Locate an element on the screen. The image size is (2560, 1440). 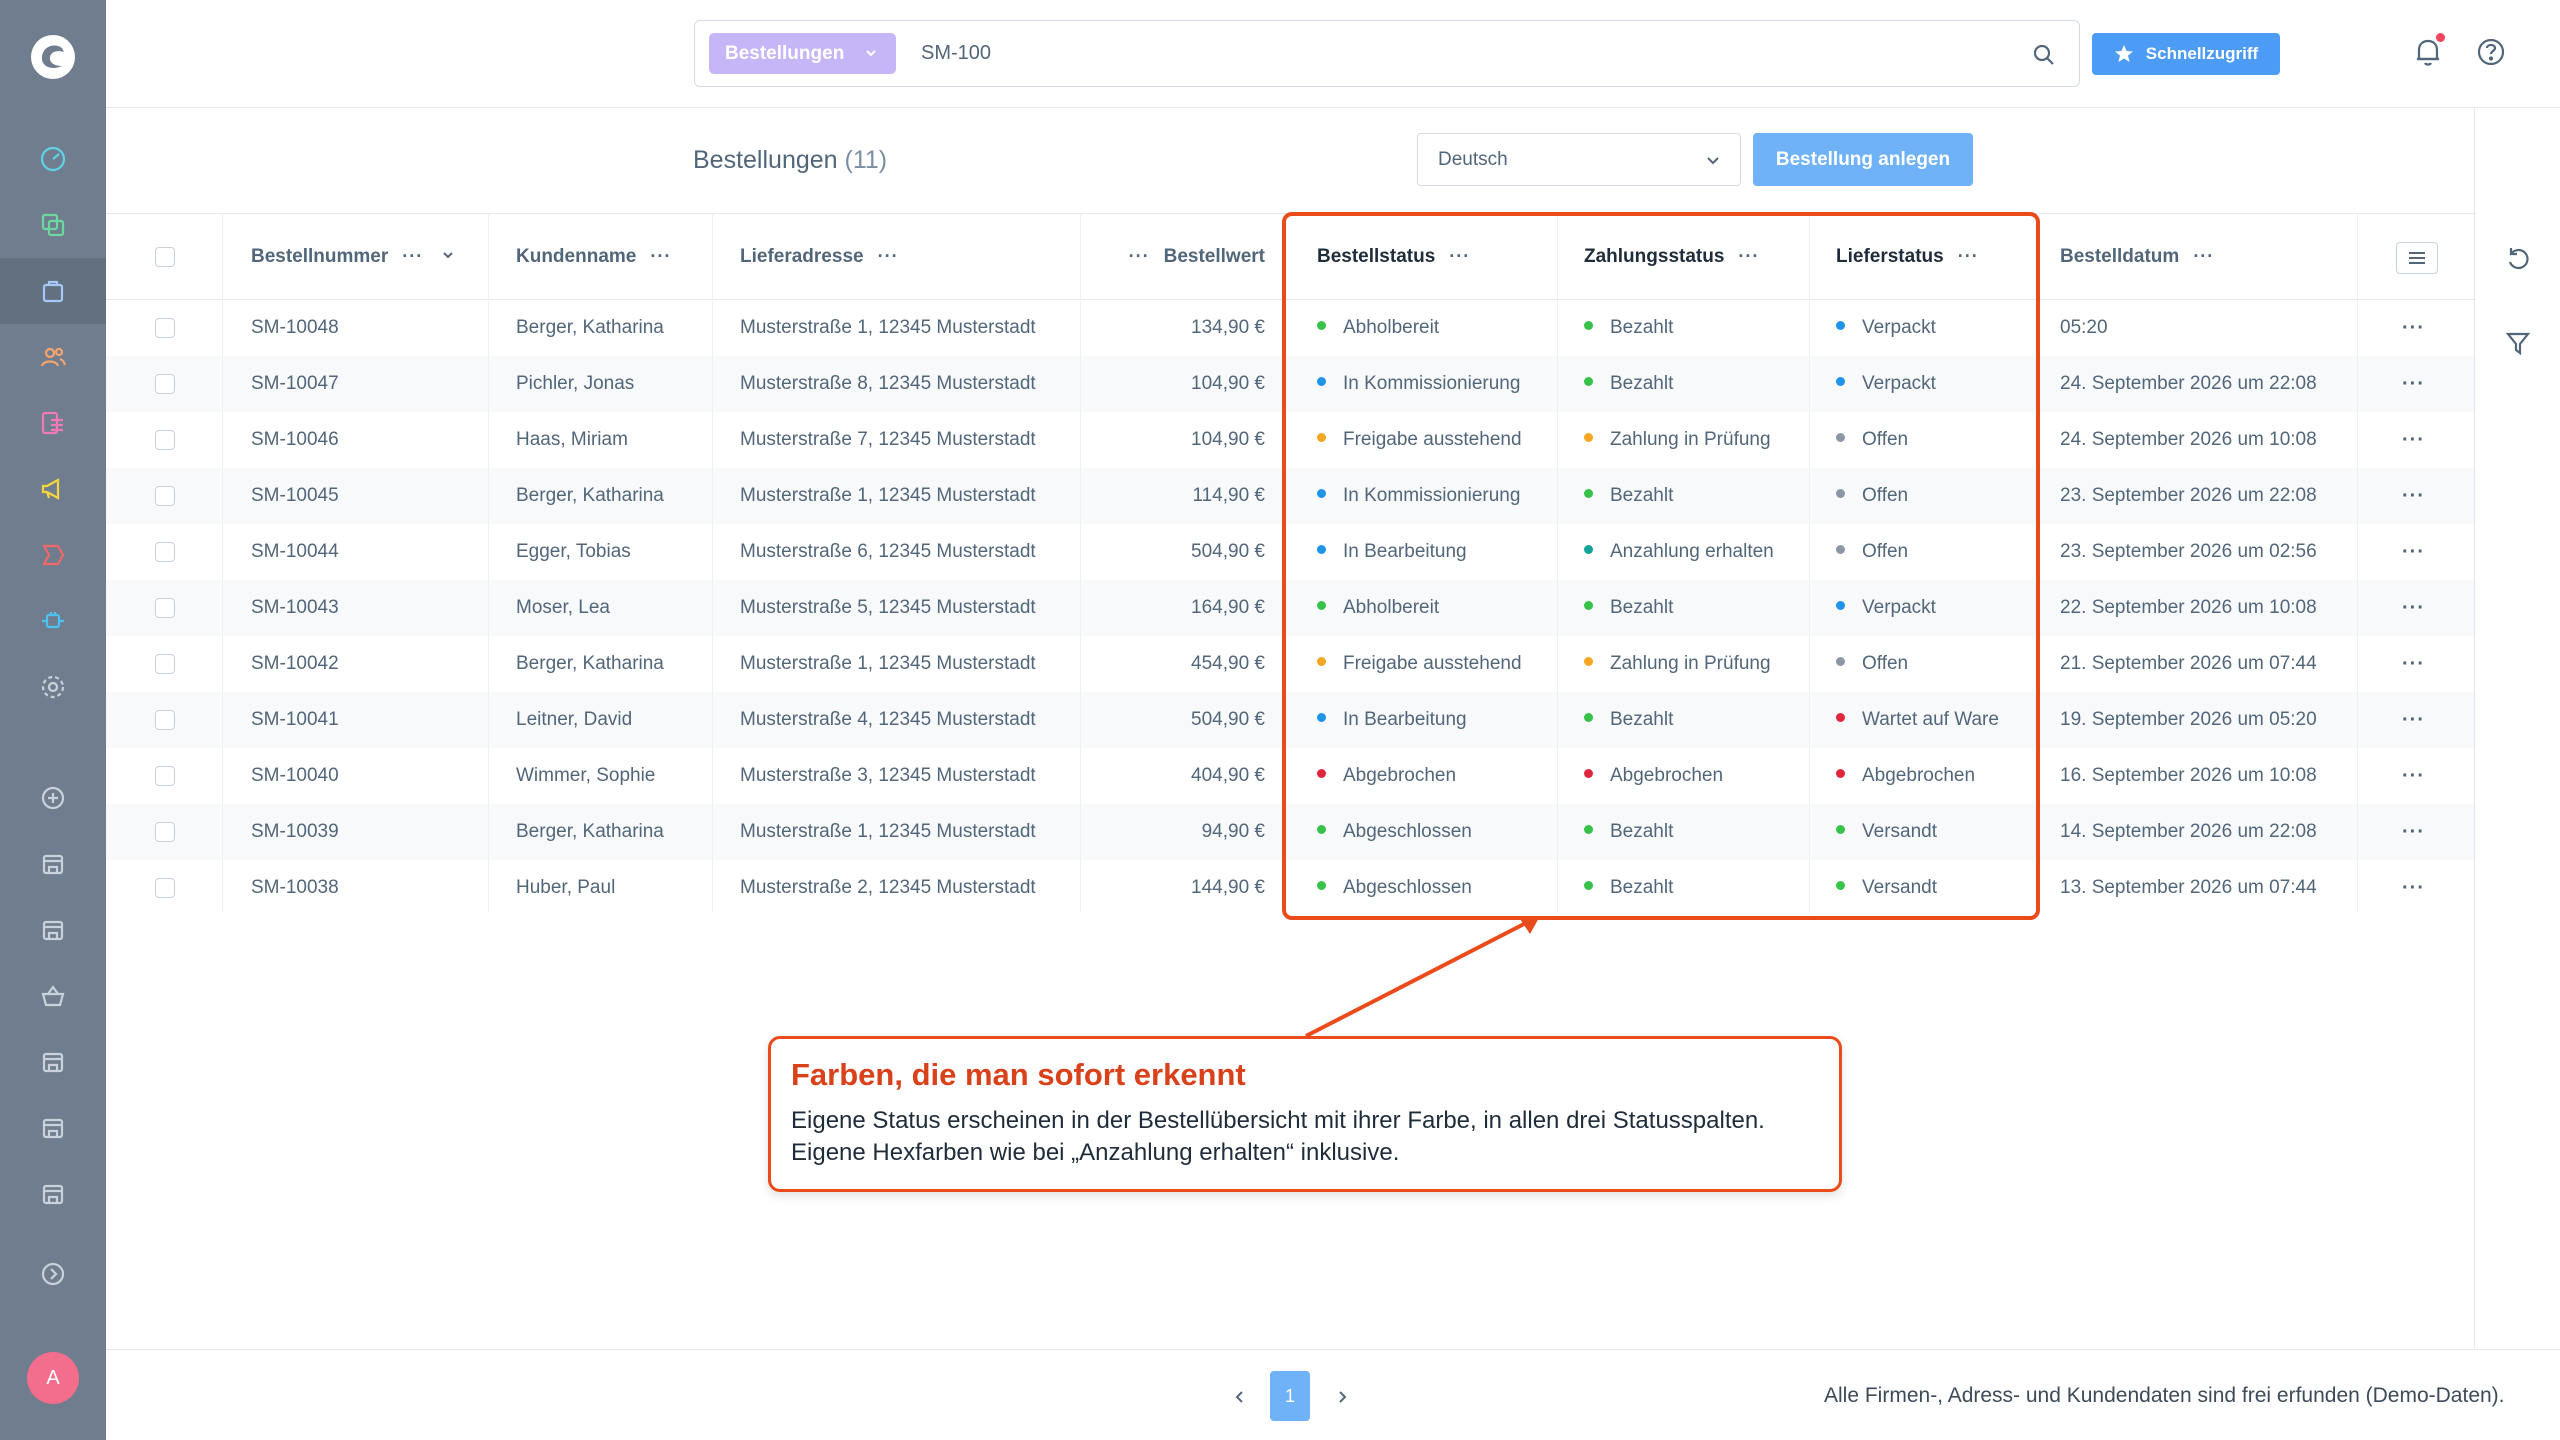
create-order-button: Bestellung anlegen is located at coordinates (1863, 159).